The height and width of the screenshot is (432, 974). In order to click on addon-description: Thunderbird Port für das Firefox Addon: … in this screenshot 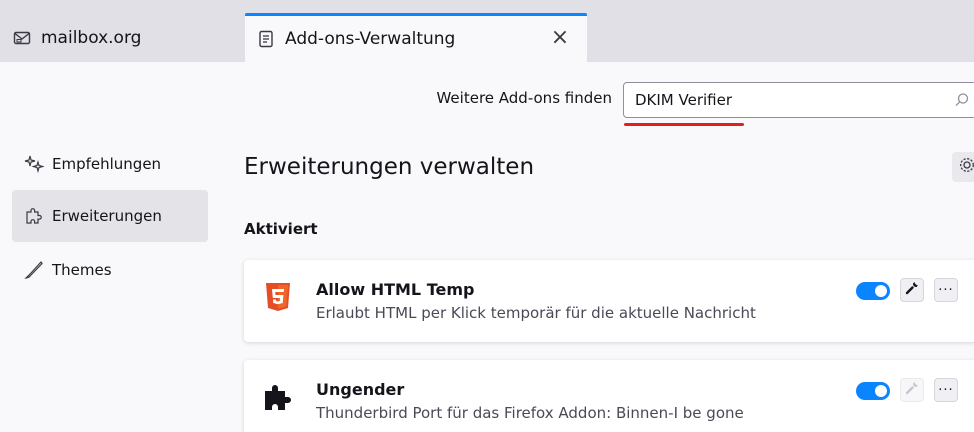, I will do `click(530, 413)`.